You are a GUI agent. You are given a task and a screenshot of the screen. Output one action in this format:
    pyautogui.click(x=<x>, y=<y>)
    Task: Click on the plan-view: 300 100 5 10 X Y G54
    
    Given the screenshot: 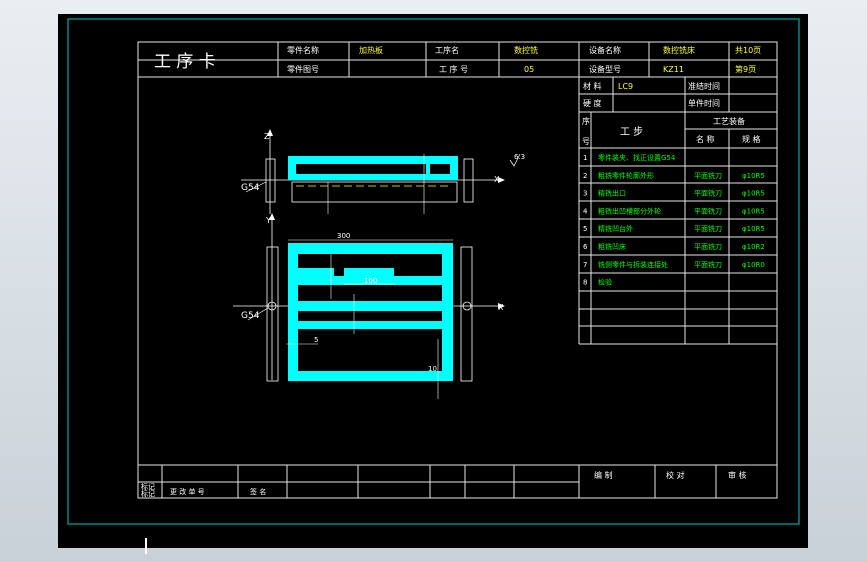 What is the action you would take?
    pyautogui.click(x=369, y=306)
    